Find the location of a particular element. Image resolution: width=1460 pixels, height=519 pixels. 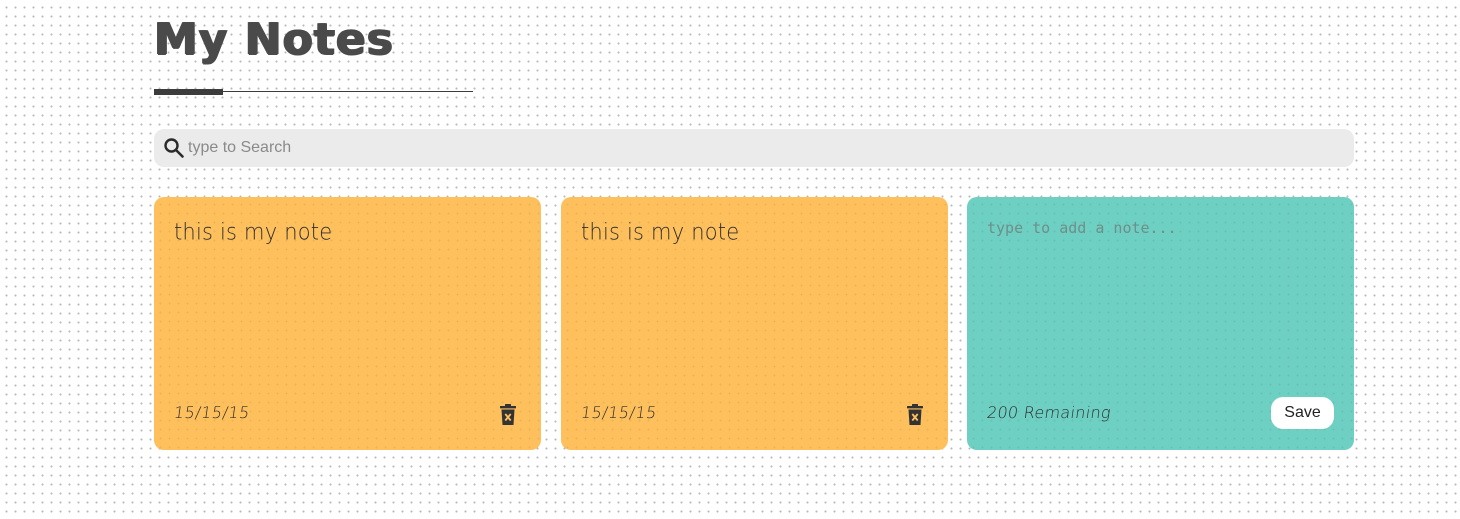

page-title: My Notes is located at coordinates (274, 39).